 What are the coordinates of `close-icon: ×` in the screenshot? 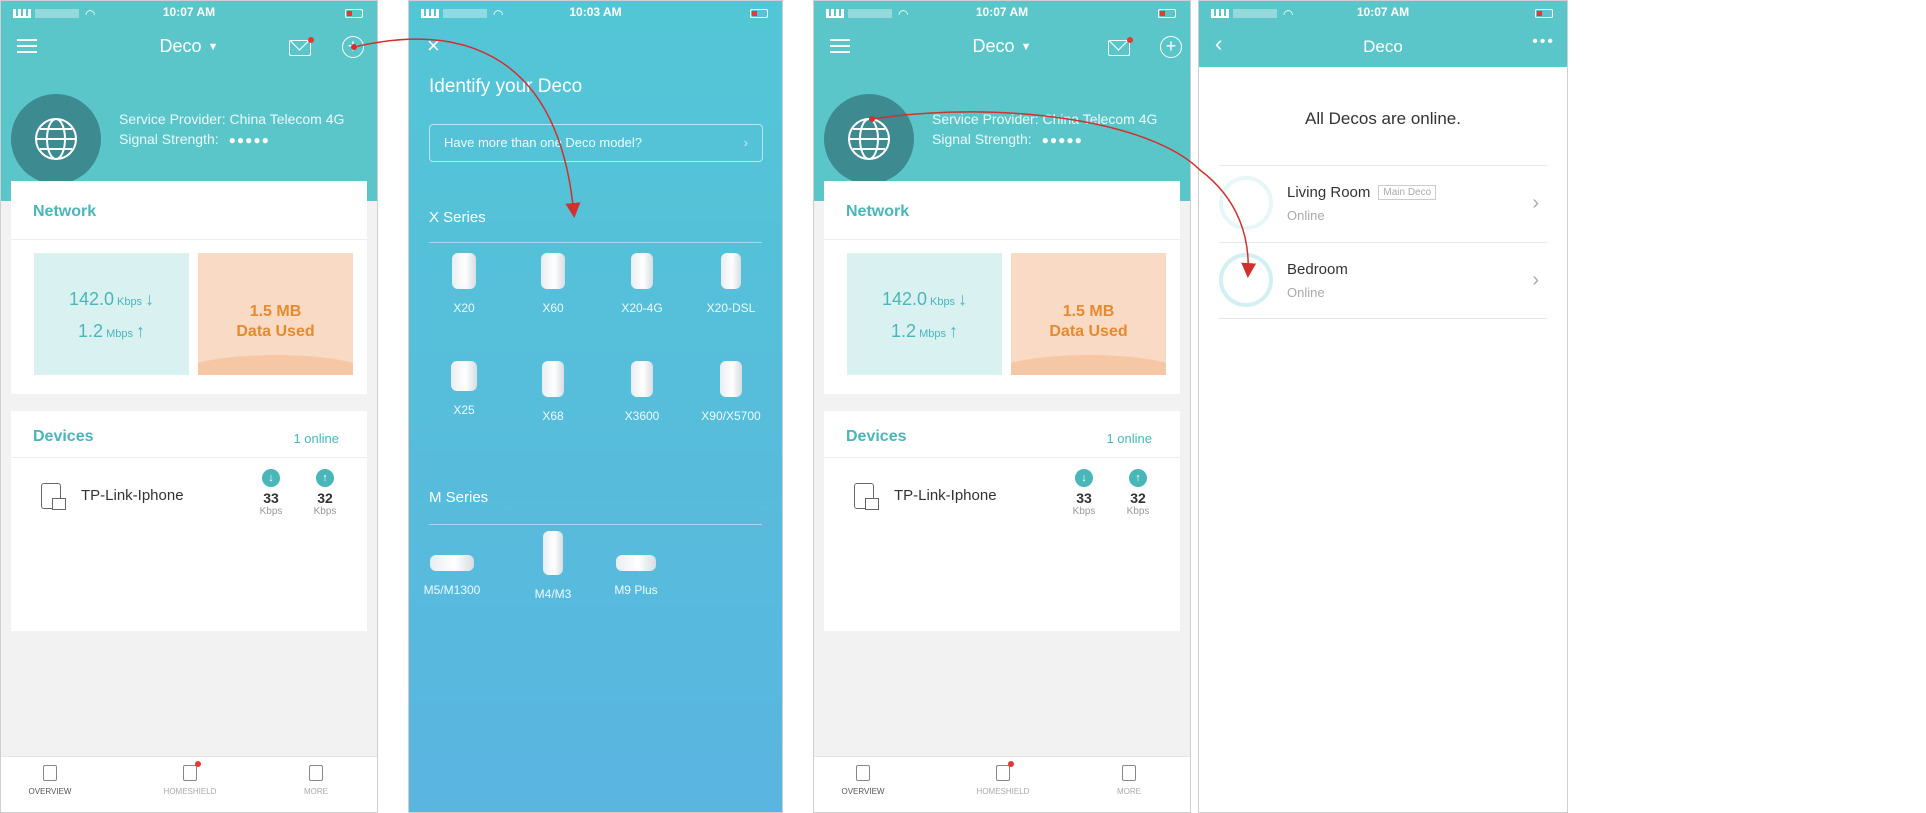 It's located at (433, 46).